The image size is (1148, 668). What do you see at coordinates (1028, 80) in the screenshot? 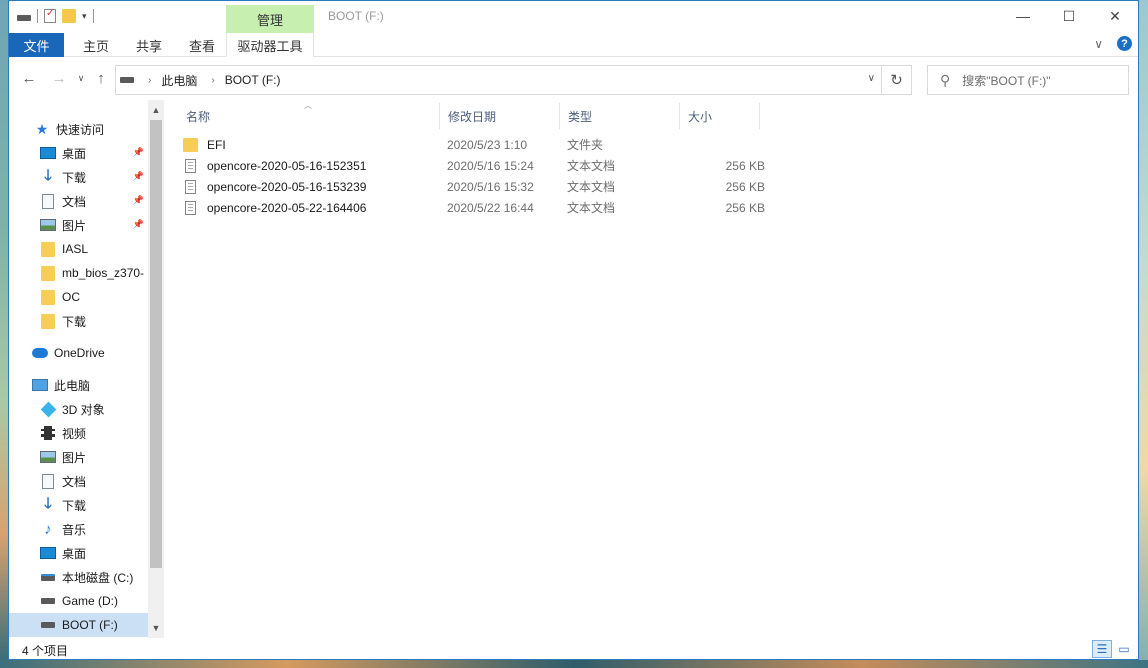
I see `search-box: ⚲ 搜索"BOOT (F:)"` at bounding box center [1028, 80].